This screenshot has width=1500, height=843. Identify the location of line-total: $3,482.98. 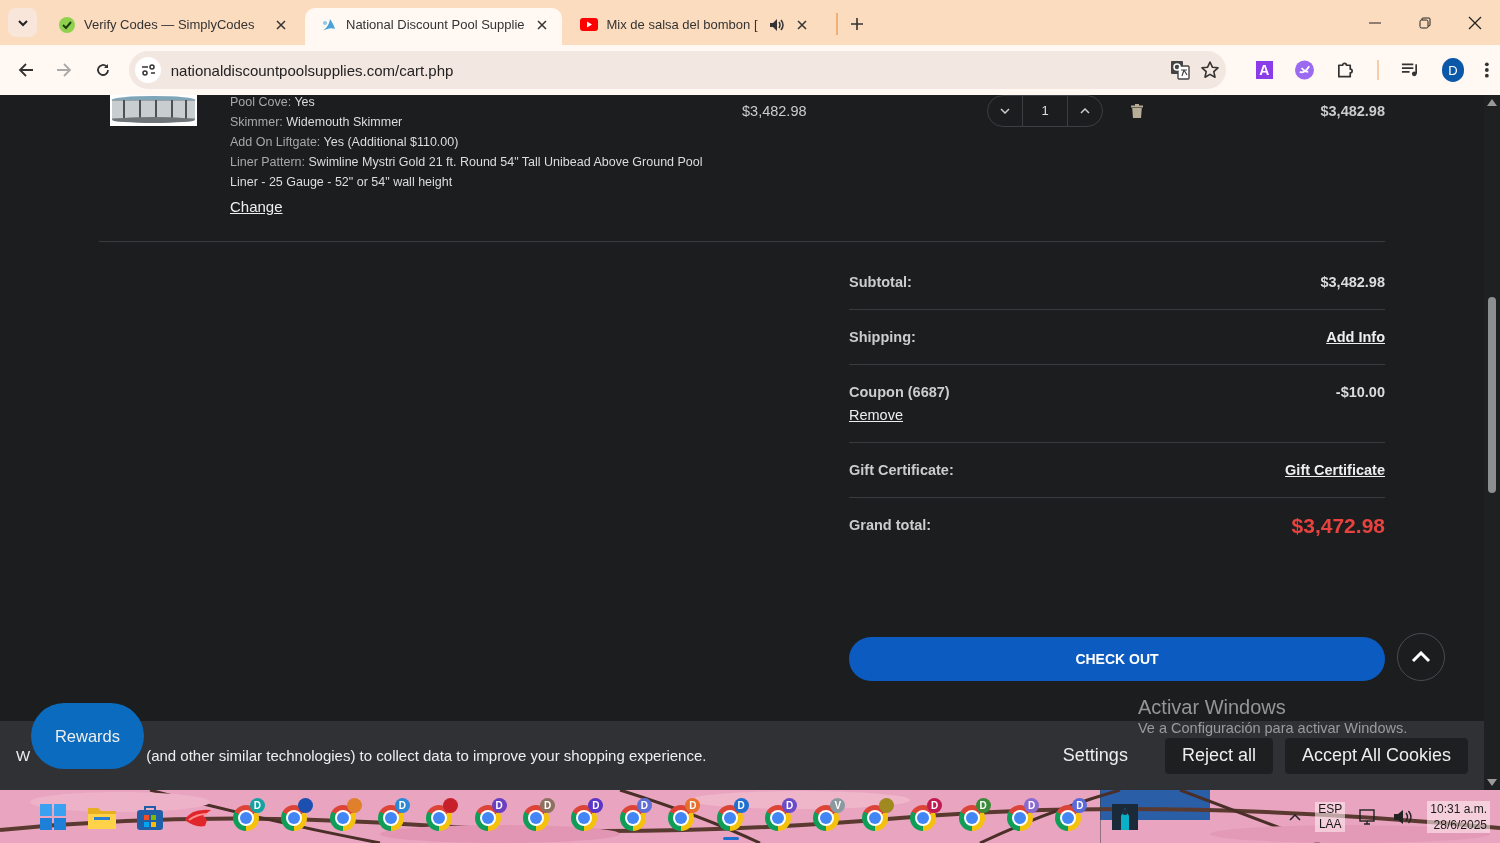
(1352, 111).